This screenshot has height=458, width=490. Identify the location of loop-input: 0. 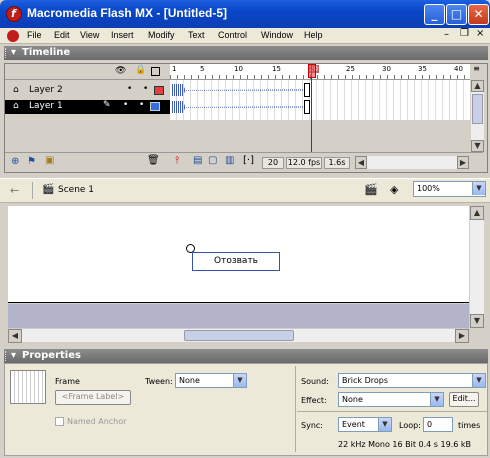
(438, 424).